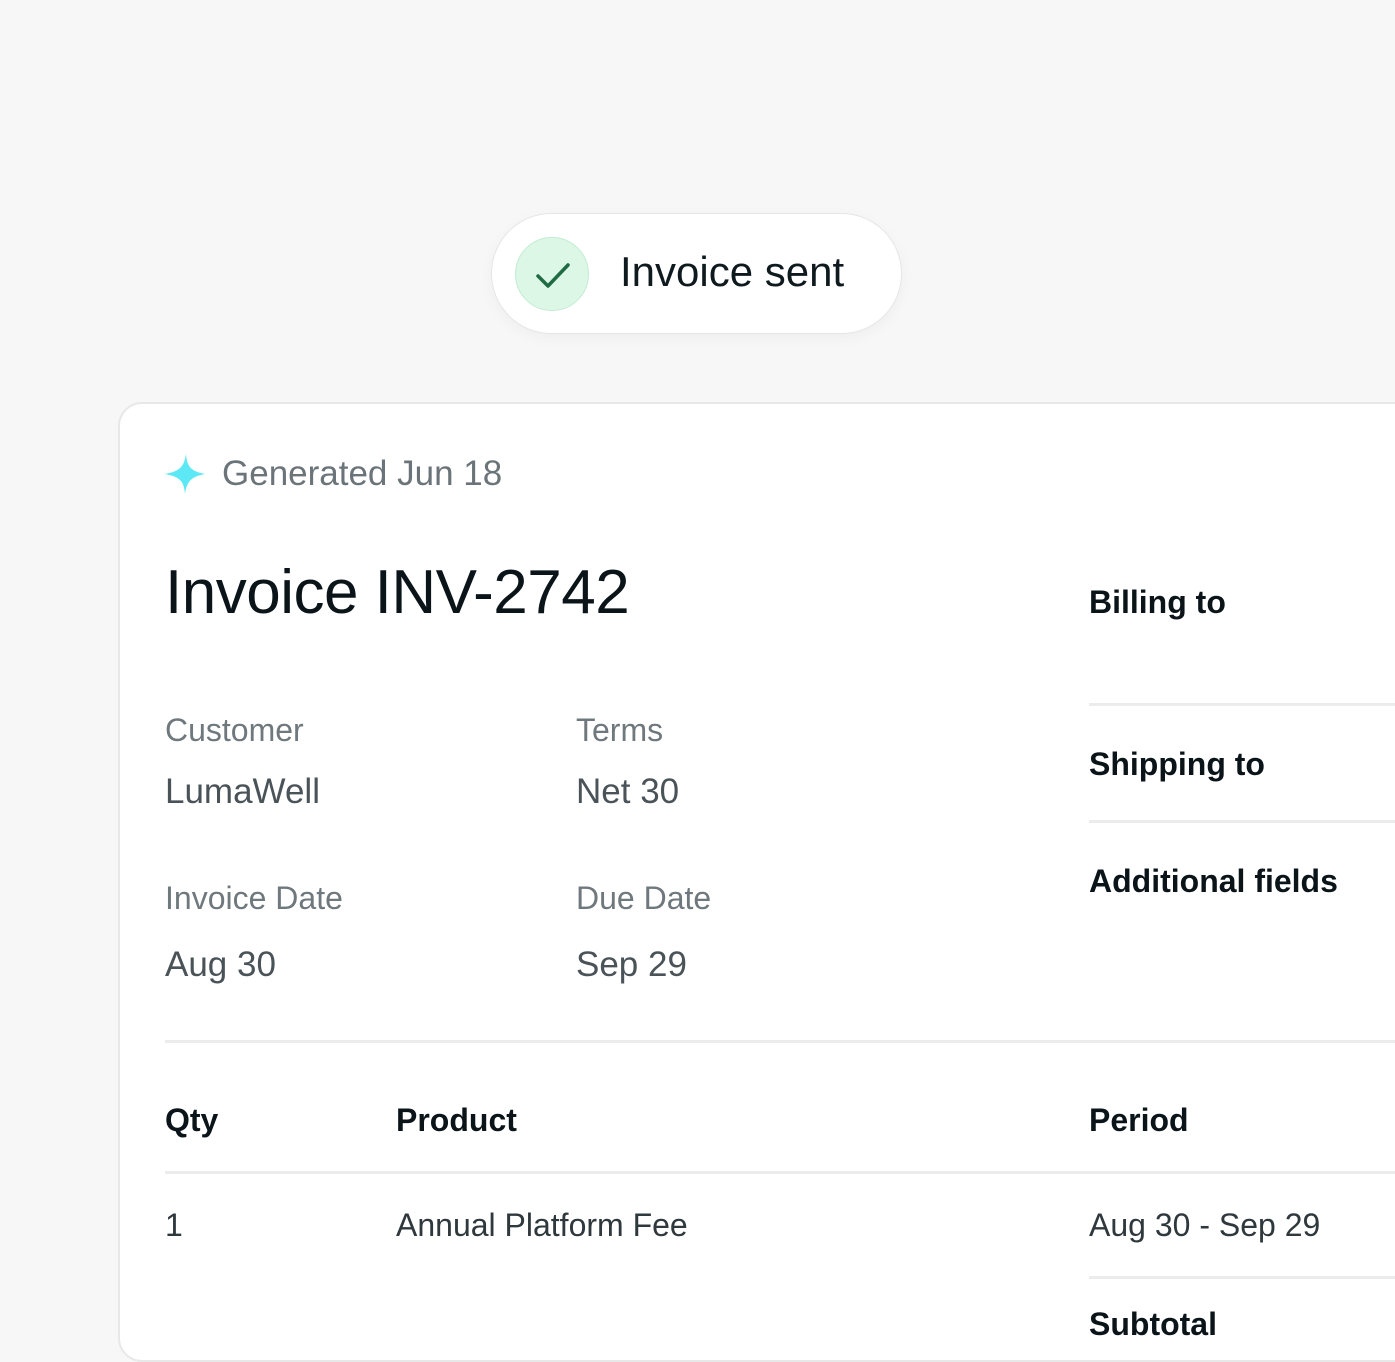  Describe the element at coordinates (220, 964) in the screenshot. I see `invoice-date-value: Aug 30` at that location.